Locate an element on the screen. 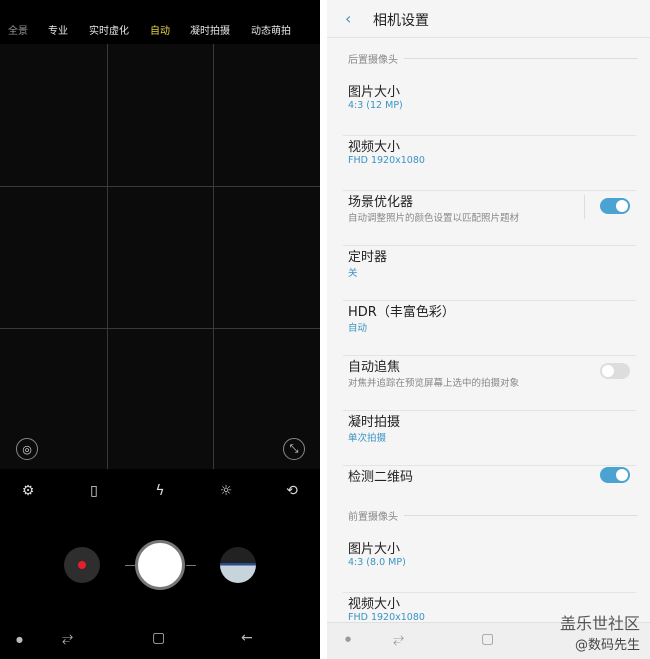 The image size is (650, 659). eye-icon: ◎ is located at coordinates (27, 449).